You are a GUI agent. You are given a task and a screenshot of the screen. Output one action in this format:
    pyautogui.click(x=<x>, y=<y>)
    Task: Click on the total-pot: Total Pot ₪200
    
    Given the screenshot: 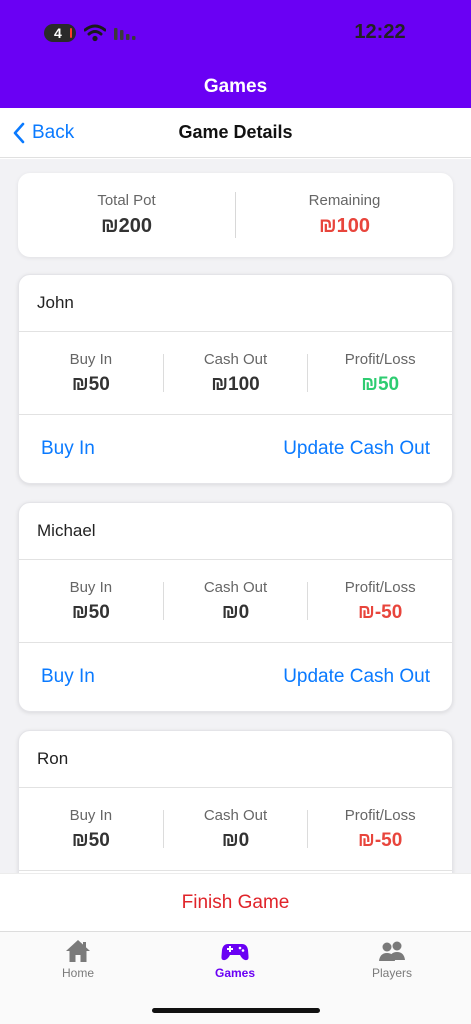 What is the action you would take?
    pyautogui.click(x=126, y=215)
    